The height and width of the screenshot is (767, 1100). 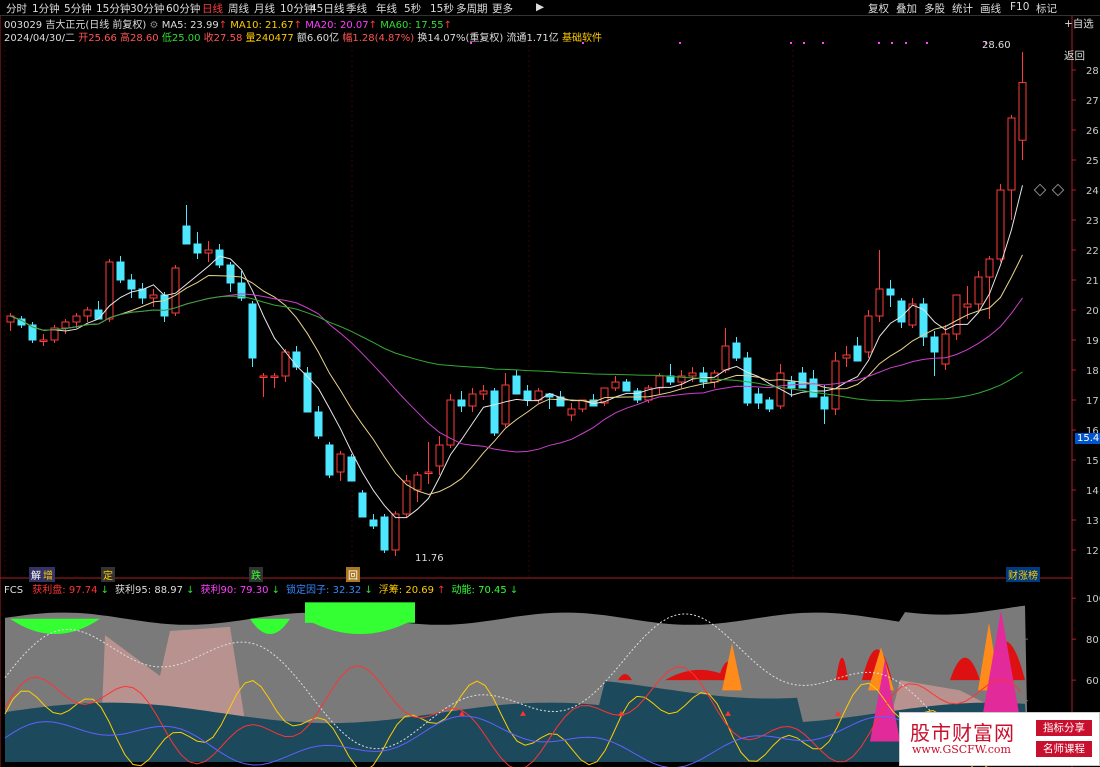 What do you see at coordinates (1064, 749) in the screenshot?
I see `watermark-badge-course: 名师课程` at bounding box center [1064, 749].